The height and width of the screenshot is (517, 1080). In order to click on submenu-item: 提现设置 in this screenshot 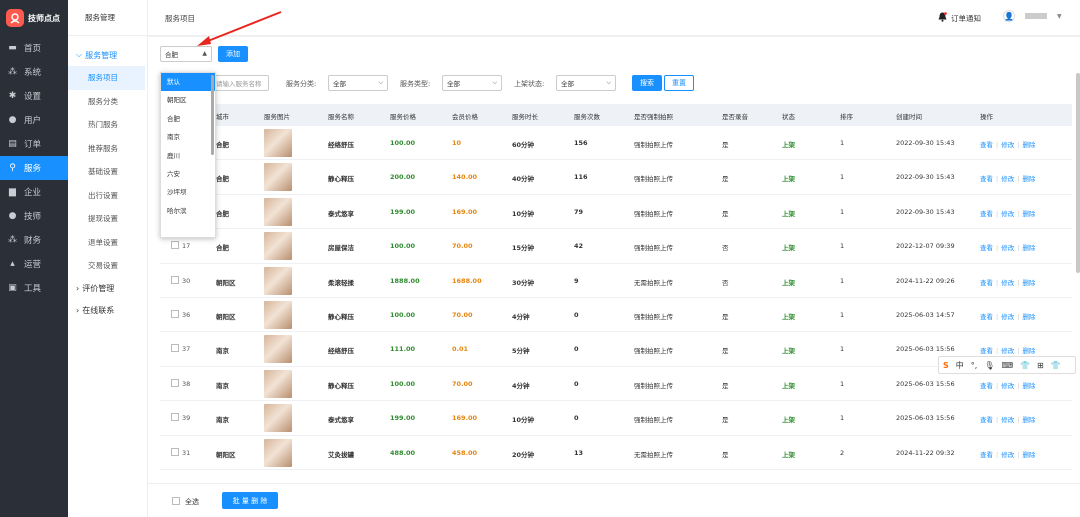, I will do `click(107, 219)`.